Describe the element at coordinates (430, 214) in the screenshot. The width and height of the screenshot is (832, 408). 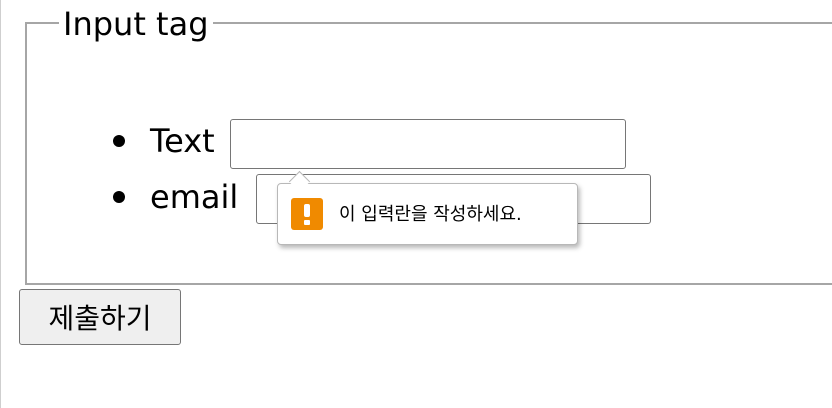
I see `tooltip-message: 이 입력란을 작성하세요.` at that location.